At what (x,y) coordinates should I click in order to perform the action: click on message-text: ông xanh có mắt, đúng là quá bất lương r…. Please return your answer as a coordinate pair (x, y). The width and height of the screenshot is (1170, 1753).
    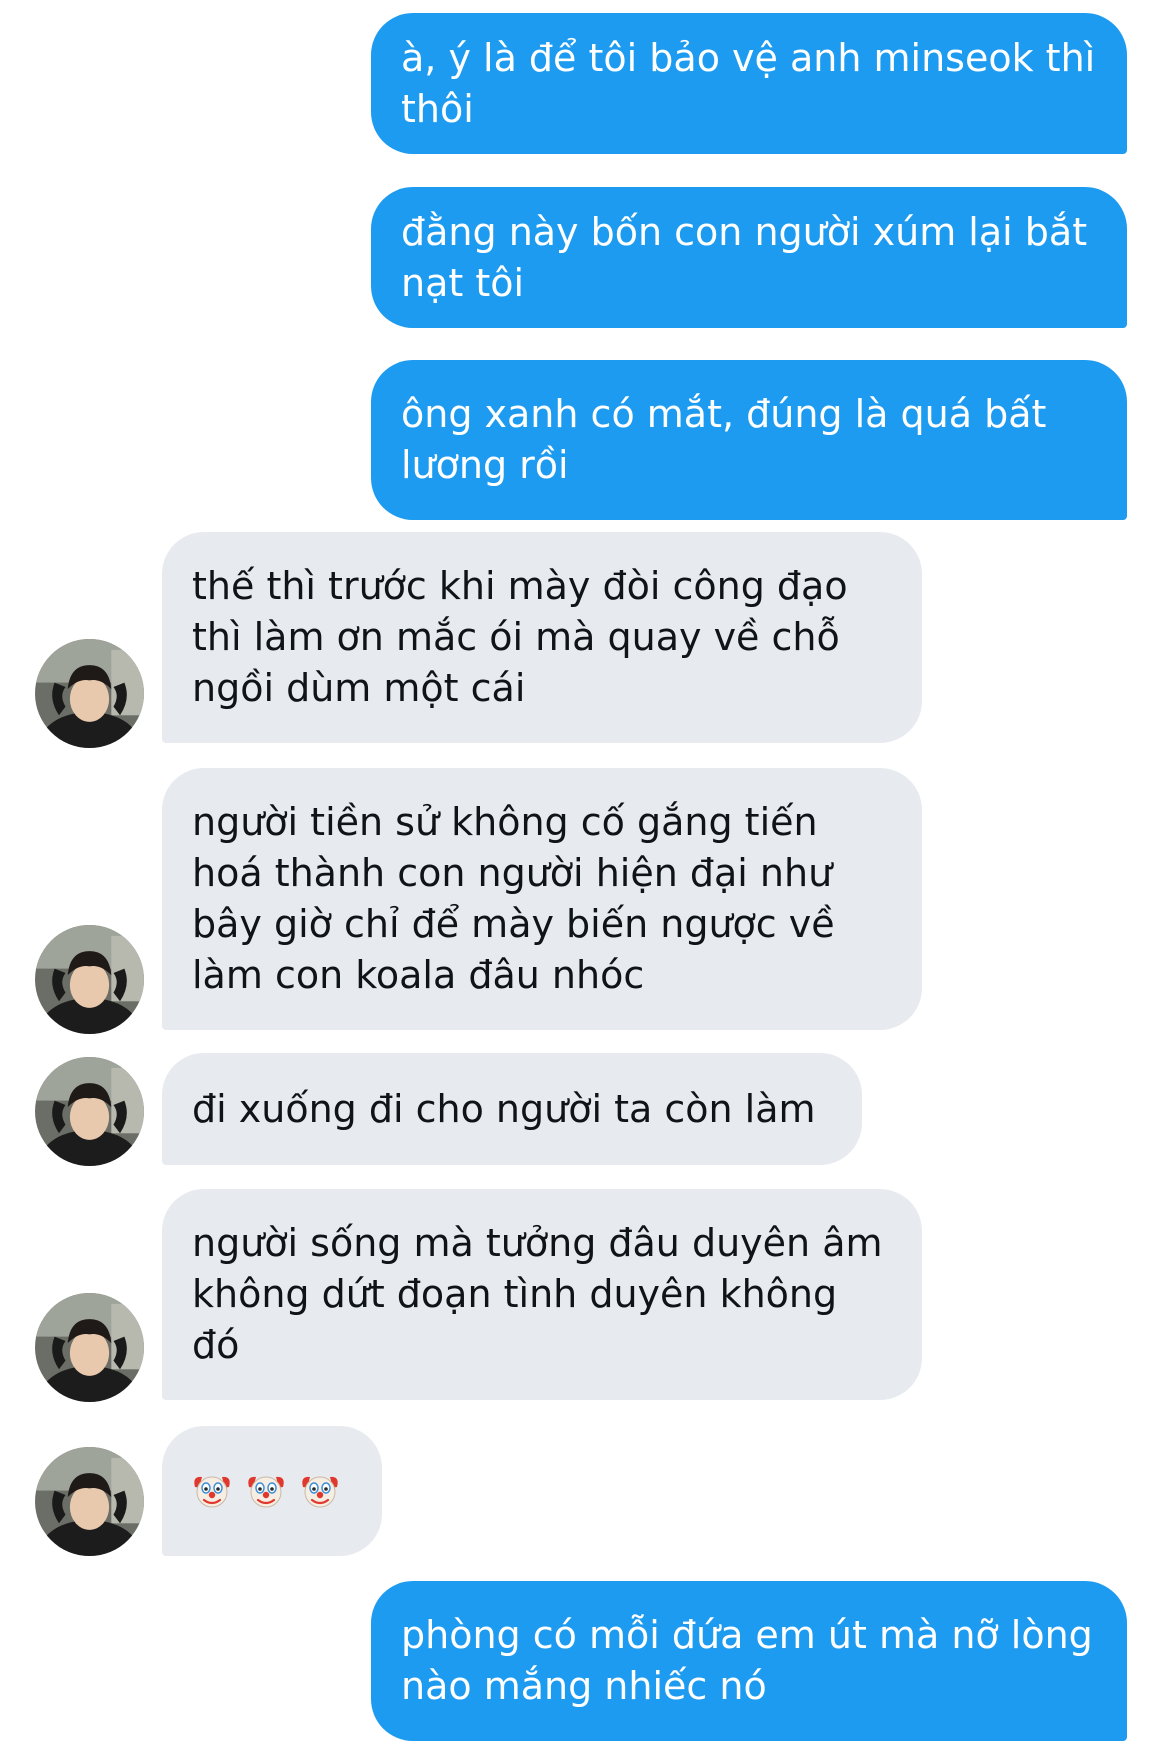
    Looking at the image, I should click on (724, 439).